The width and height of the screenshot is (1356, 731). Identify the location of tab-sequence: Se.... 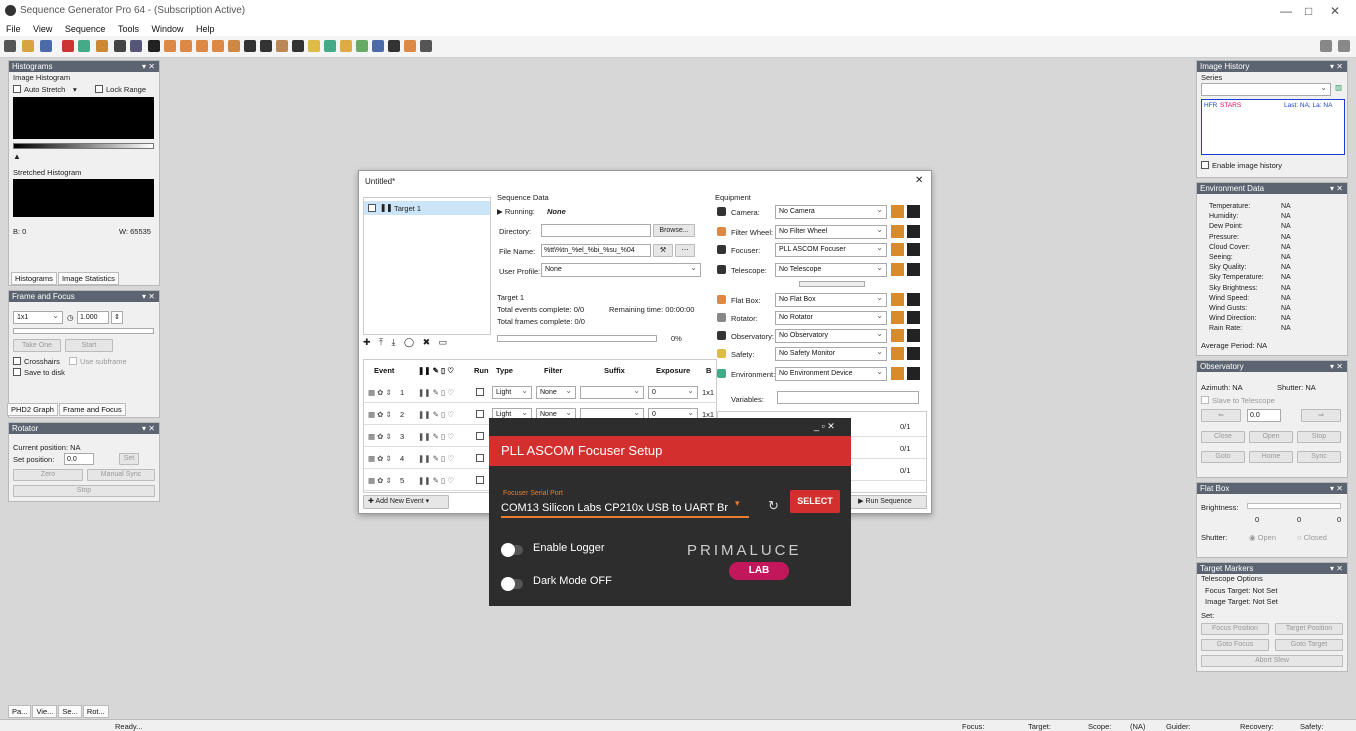
(70, 711).